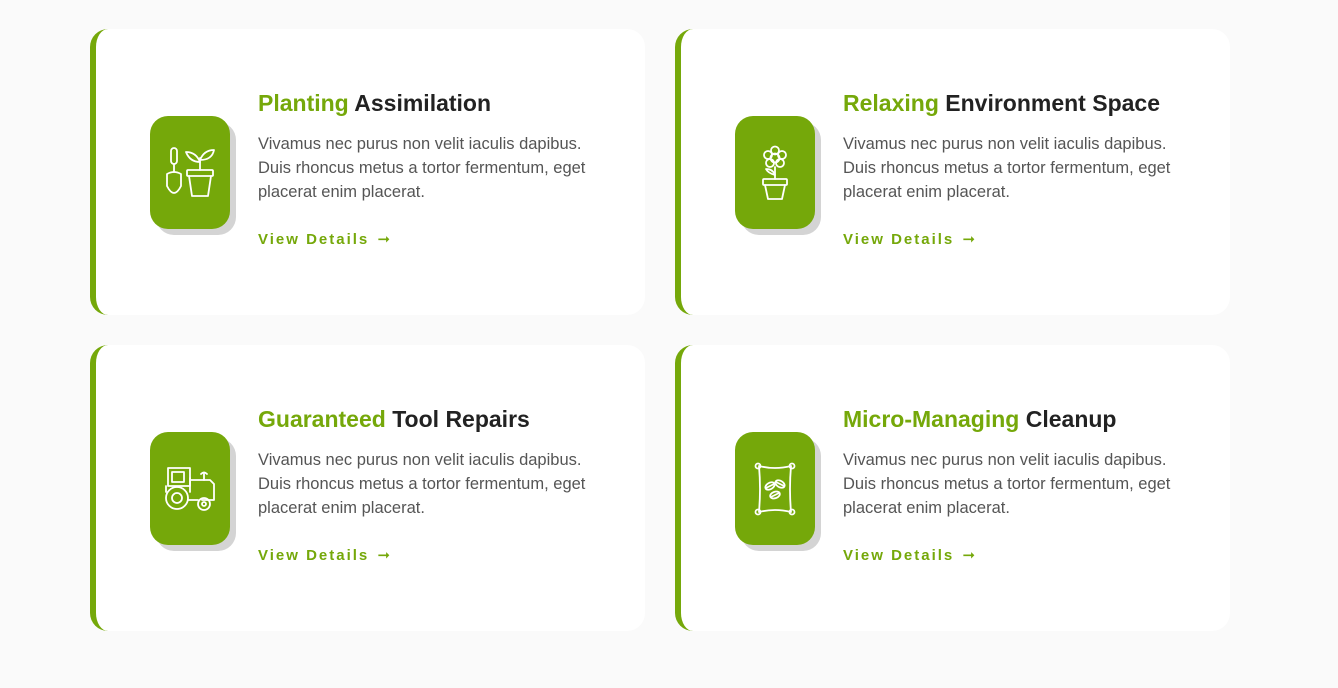 The image size is (1338, 688). I want to click on seed-bag-icon, so click(775, 488).